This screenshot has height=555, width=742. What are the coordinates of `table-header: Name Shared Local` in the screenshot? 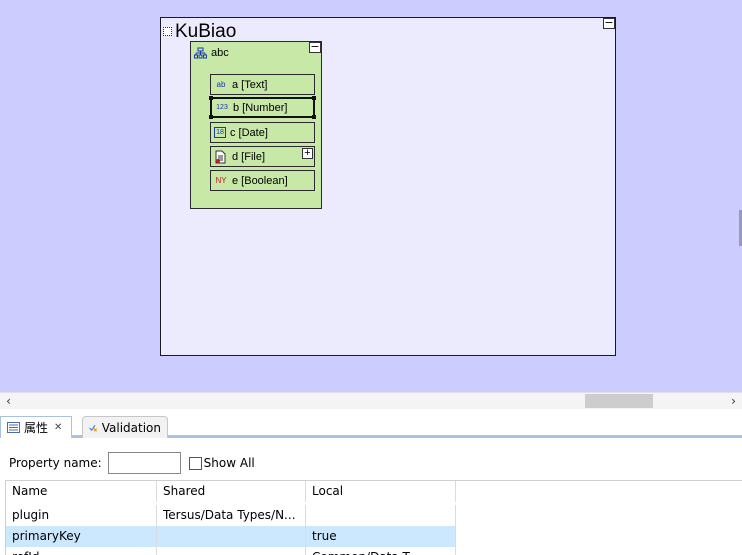 It's located at (231, 491).